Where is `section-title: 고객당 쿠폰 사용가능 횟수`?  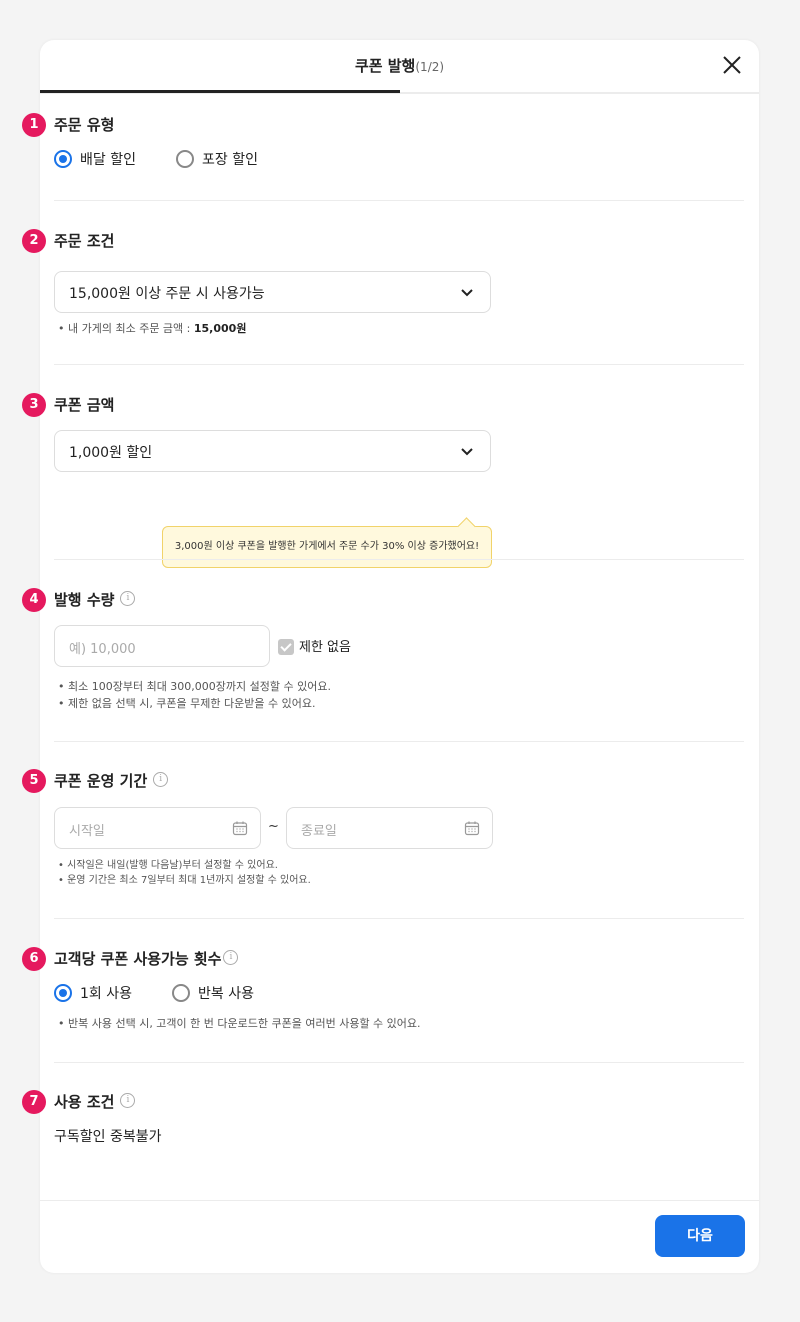 section-title: 고객당 쿠폰 사용가능 횟수 is located at coordinates (138, 959).